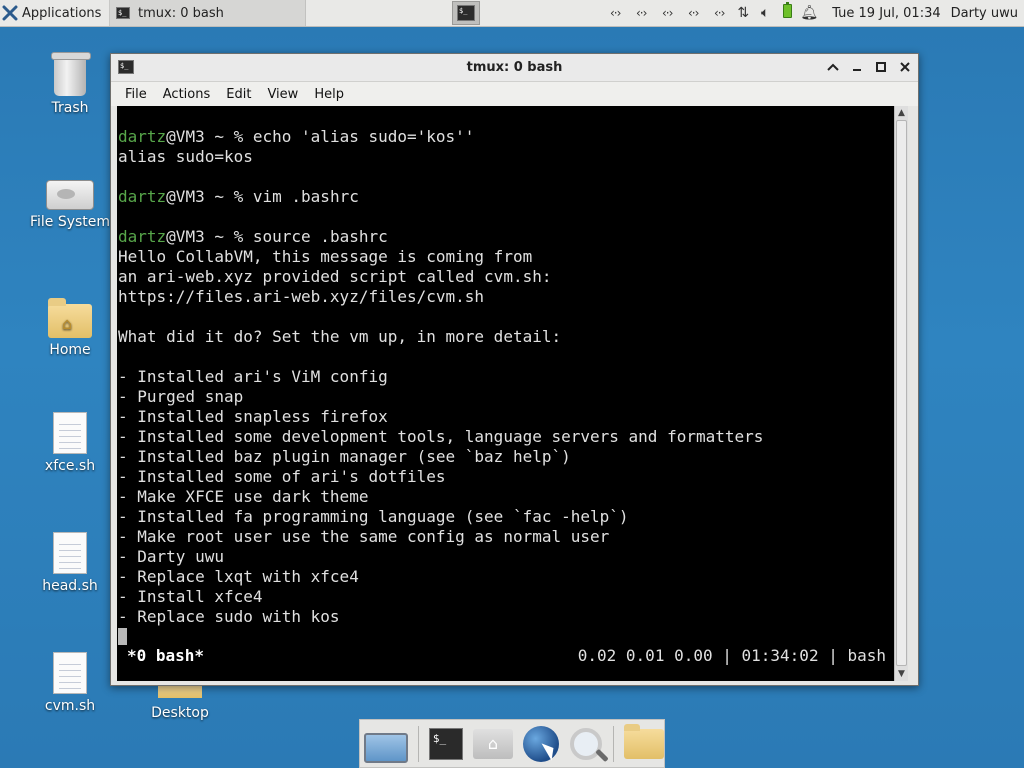  I want to click on window-title: tmux: 0 bash, so click(514, 67).